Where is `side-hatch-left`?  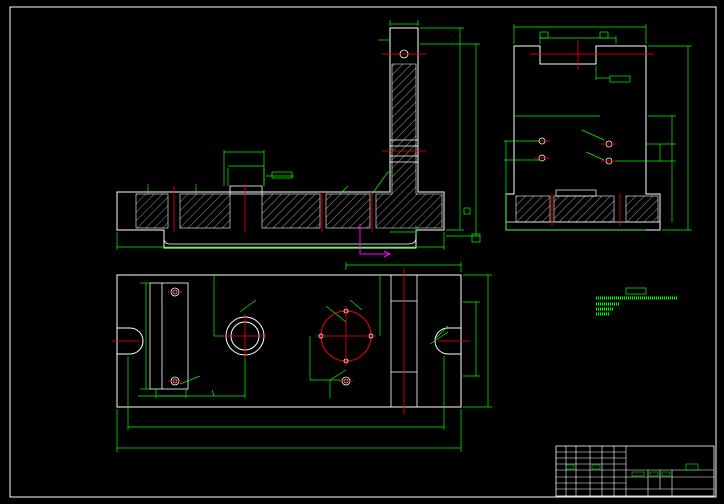
side-hatch-left is located at coordinates (533, 209).